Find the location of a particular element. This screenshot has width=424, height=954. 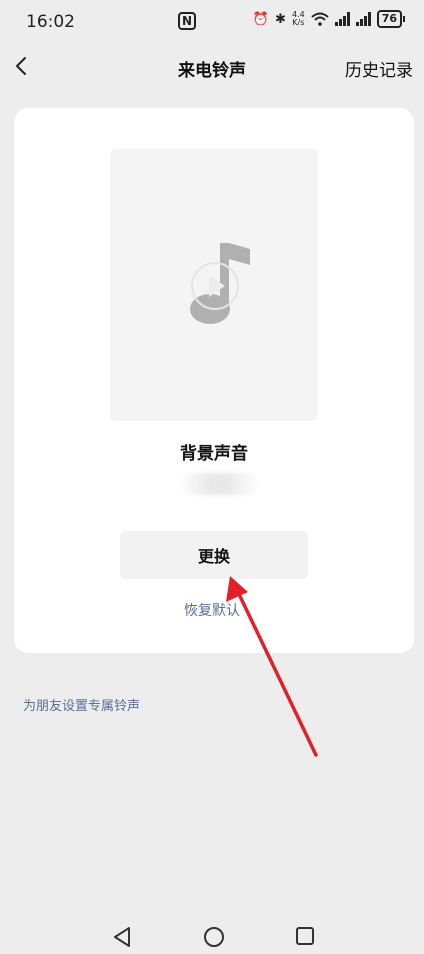

ringtone-name: 背景声音 is located at coordinates (214, 454).